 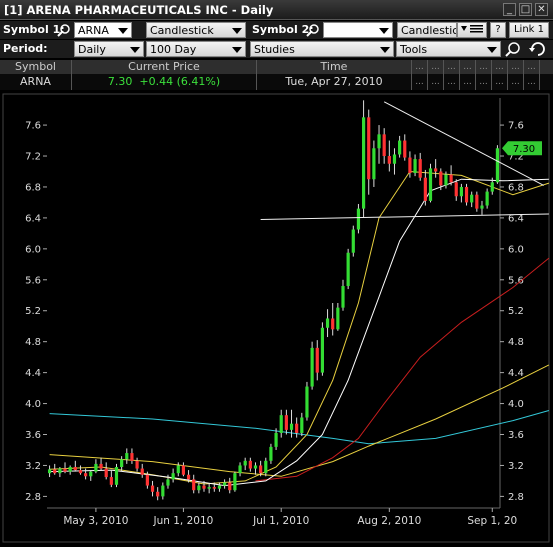 I want to click on help-button: ?, so click(x=498, y=30).